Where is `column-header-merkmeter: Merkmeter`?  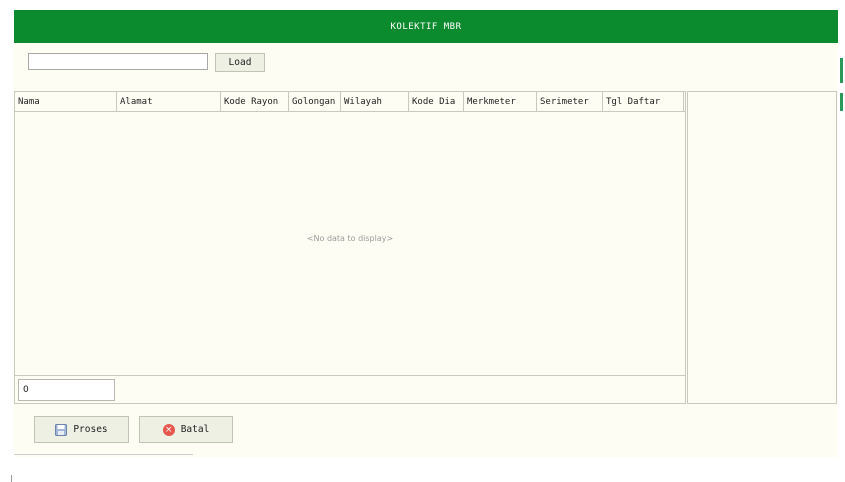
column-header-merkmeter: Merkmeter is located at coordinates (500, 101).